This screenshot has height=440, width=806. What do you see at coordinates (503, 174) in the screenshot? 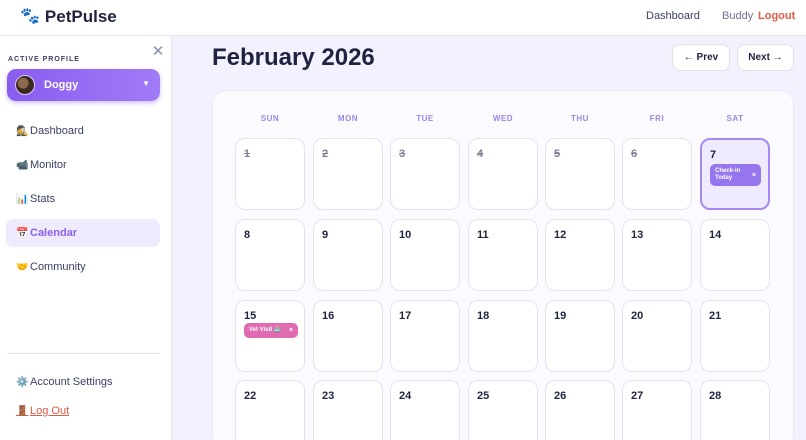
I see `day-cell: 4` at bounding box center [503, 174].